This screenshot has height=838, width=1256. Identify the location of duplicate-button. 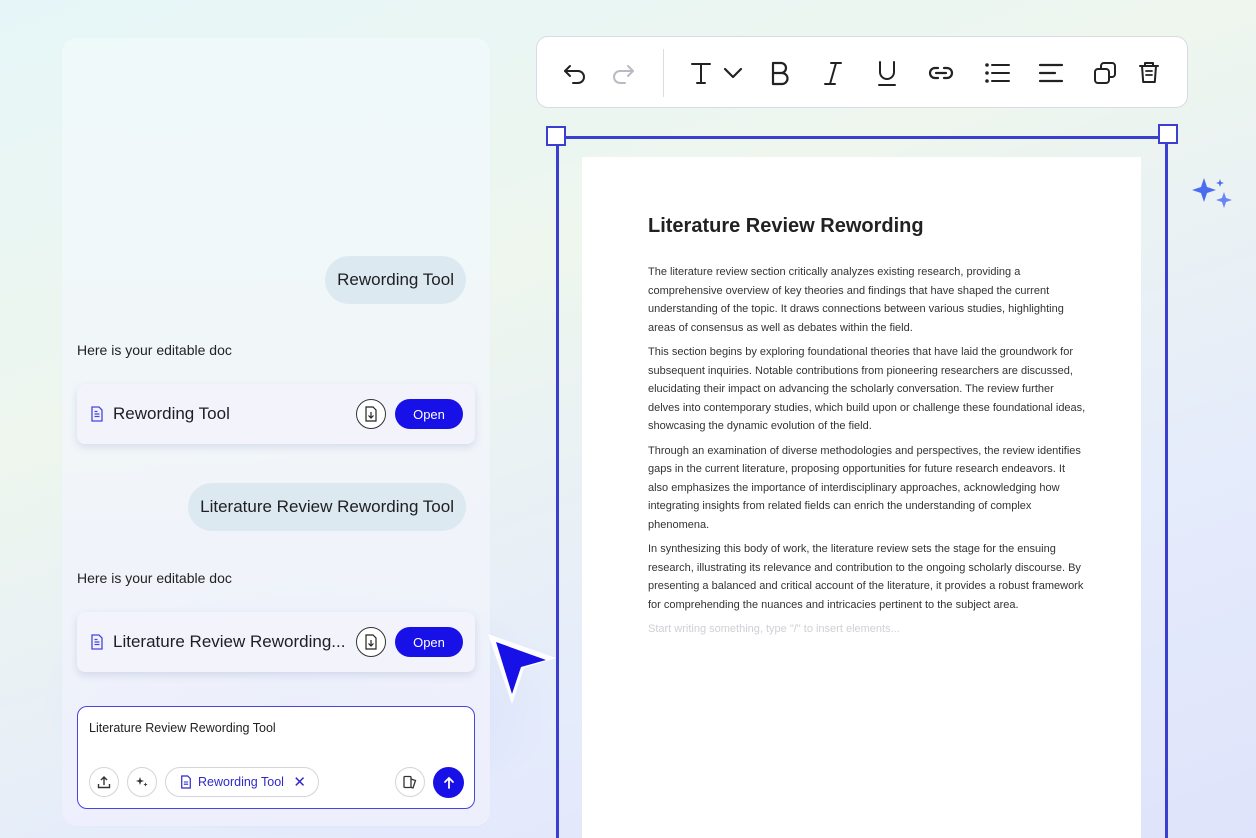
(1105, 73).